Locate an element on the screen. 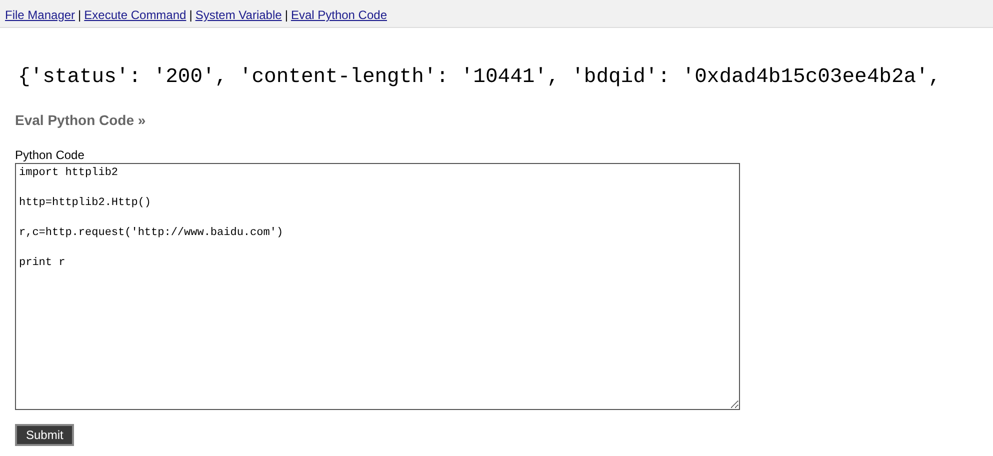 This screenshot has width=993, height=456. nav-link: Eval Python Code is located at coordinates (338, 15).